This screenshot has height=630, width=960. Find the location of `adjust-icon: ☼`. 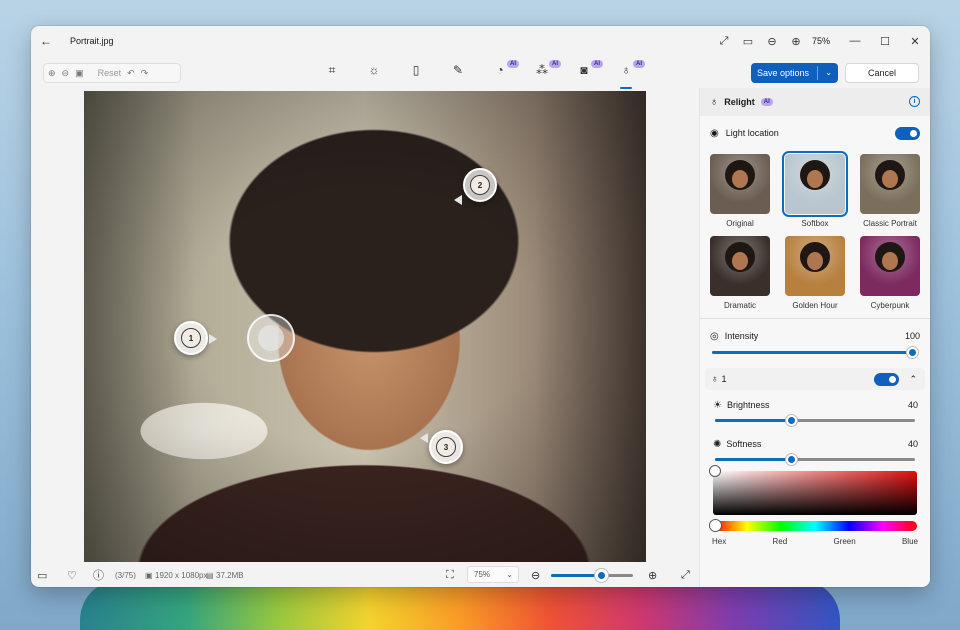

adjust-icon: ☼ is located at coordinates (374, 74).